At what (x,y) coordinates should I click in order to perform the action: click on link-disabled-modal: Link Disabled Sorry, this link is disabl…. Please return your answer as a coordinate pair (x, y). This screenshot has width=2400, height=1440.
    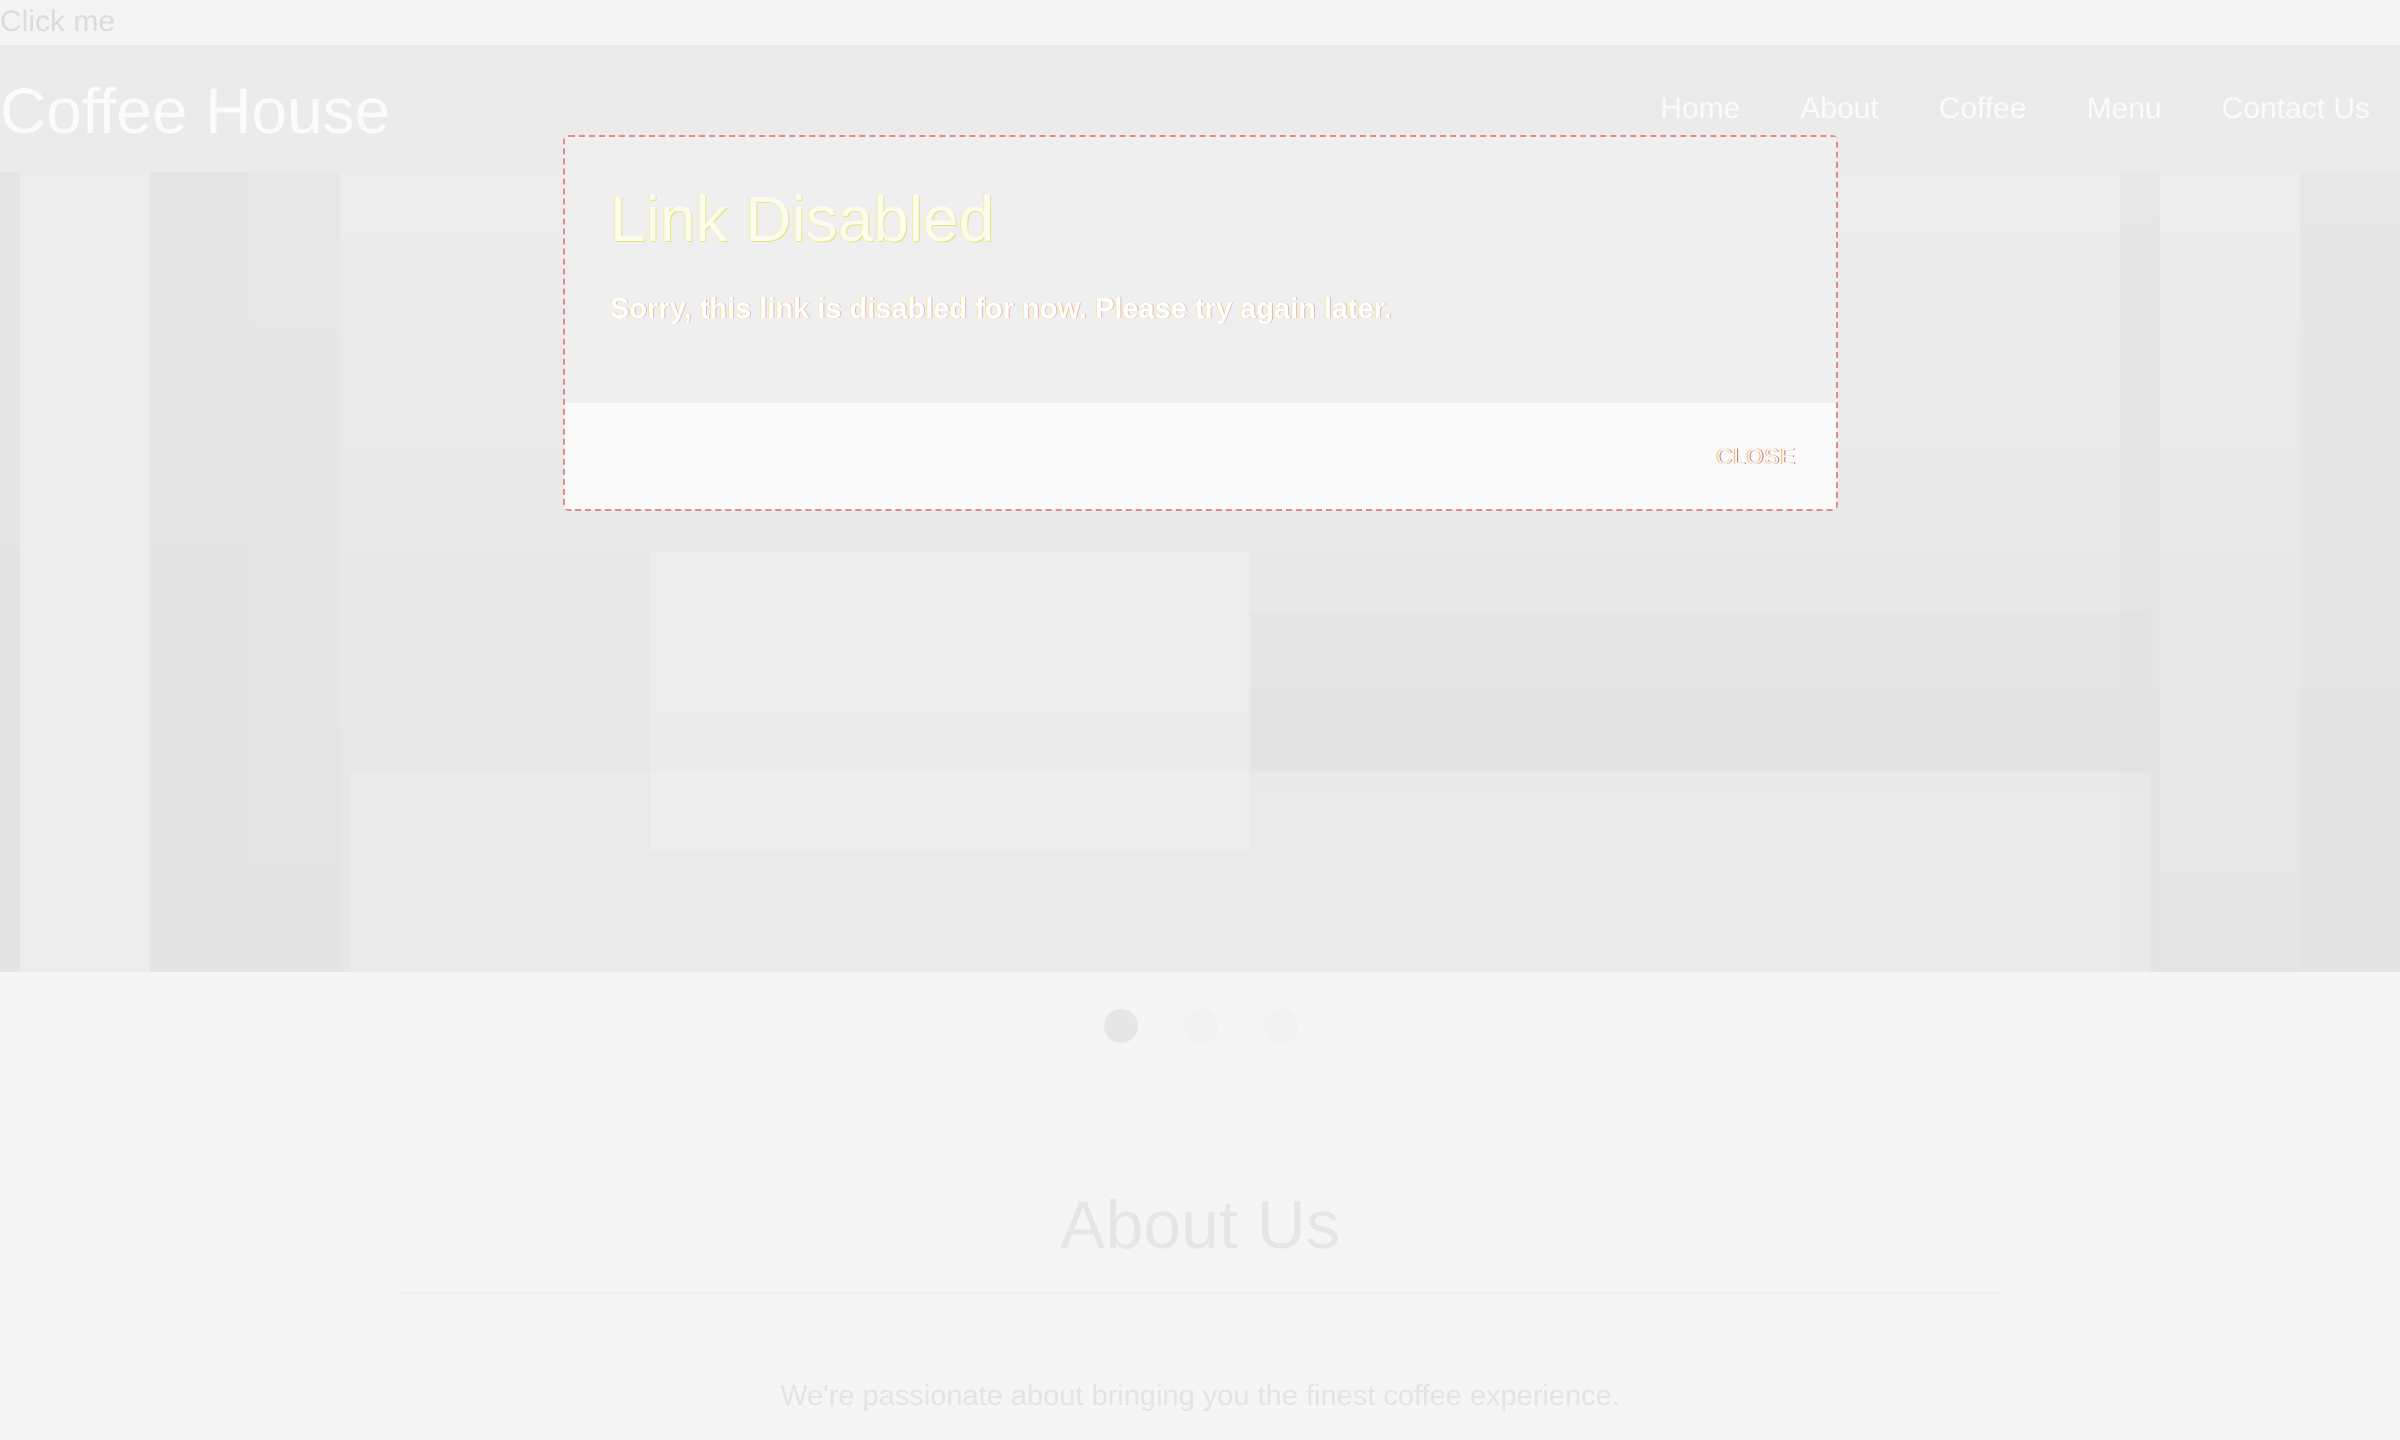
    Looking at the image, I should click on (1200, 323).